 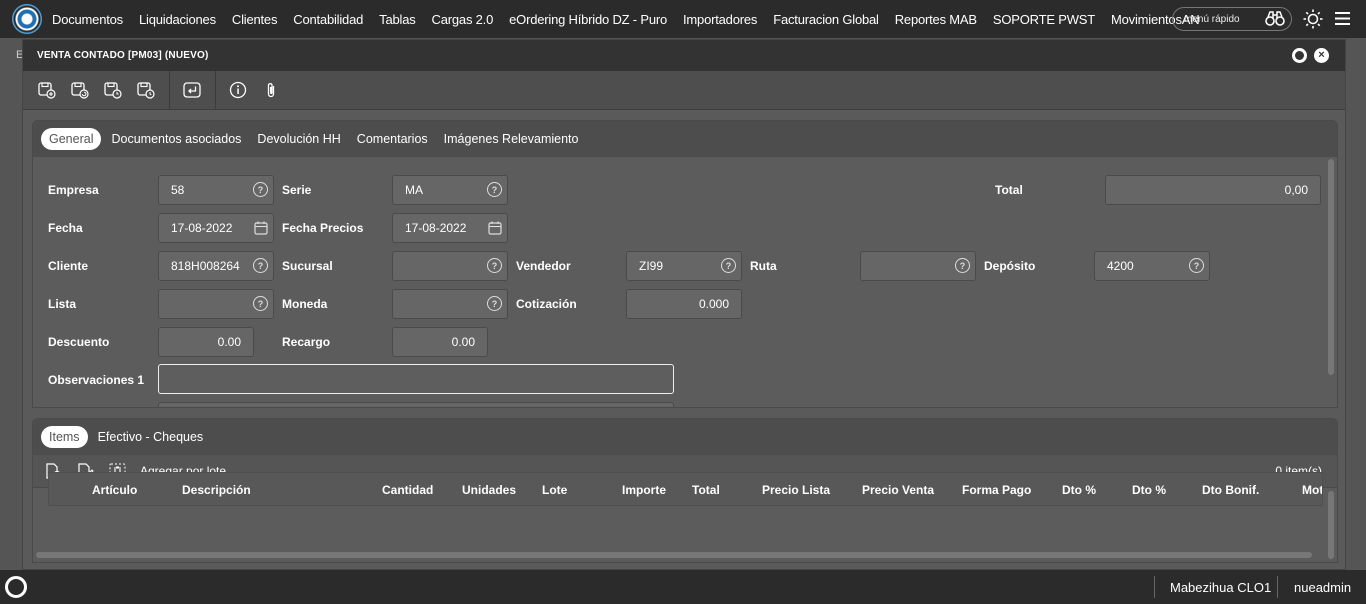 I want to click on menu-cargas: Cargas 2.0, so click(x=463, y=19).